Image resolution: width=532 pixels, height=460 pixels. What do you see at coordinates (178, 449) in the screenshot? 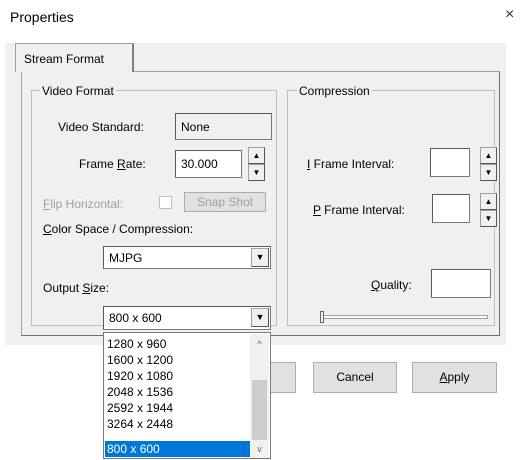
I see `list-item-selected: 800 x 600` at bounding box center [178, 449].